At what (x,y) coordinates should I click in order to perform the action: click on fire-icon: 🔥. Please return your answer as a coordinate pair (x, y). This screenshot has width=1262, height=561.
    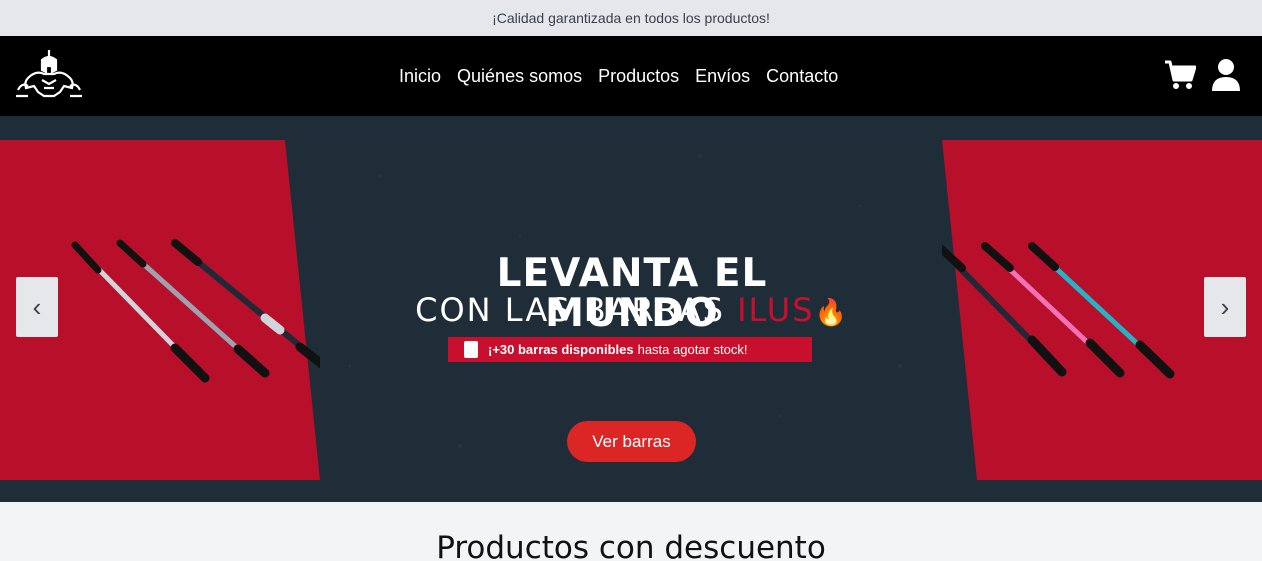
    Looking at the image, I should click on (831, 313).